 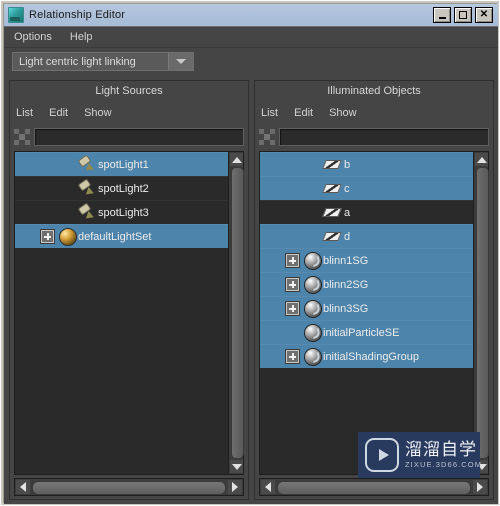 What do you see at coordinates (16, 15) in the screenshot?
I see `app-icon` at bounding box center [16, 15].